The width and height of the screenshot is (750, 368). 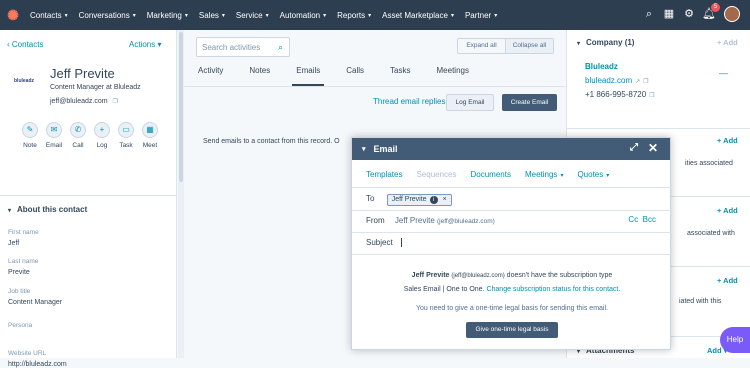 I want to click on quotes-dropdown: Quotes ▾, so click(x=593, y=174).